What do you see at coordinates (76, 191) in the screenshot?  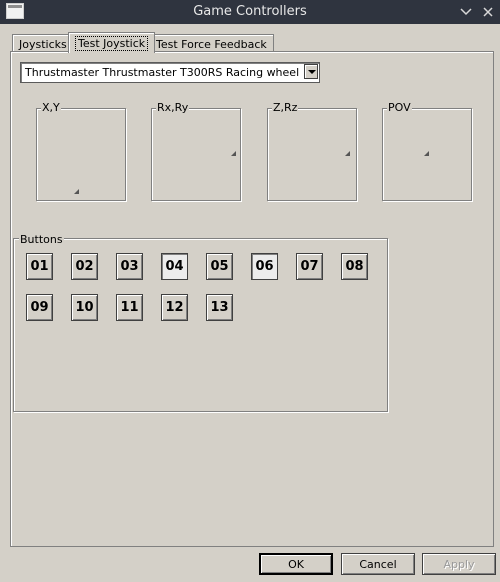 I see `axis-xy-position-marker` at bounding box center [76, 191].